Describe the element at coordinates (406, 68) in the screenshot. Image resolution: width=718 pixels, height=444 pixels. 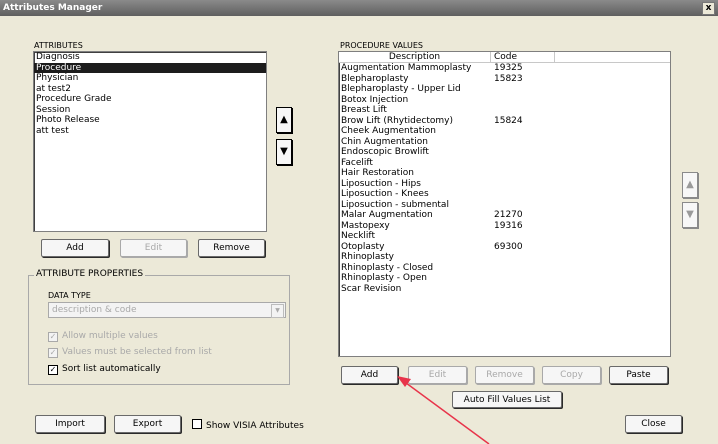
I see `cell-description: Augmentation Mammoplasty` at that location.